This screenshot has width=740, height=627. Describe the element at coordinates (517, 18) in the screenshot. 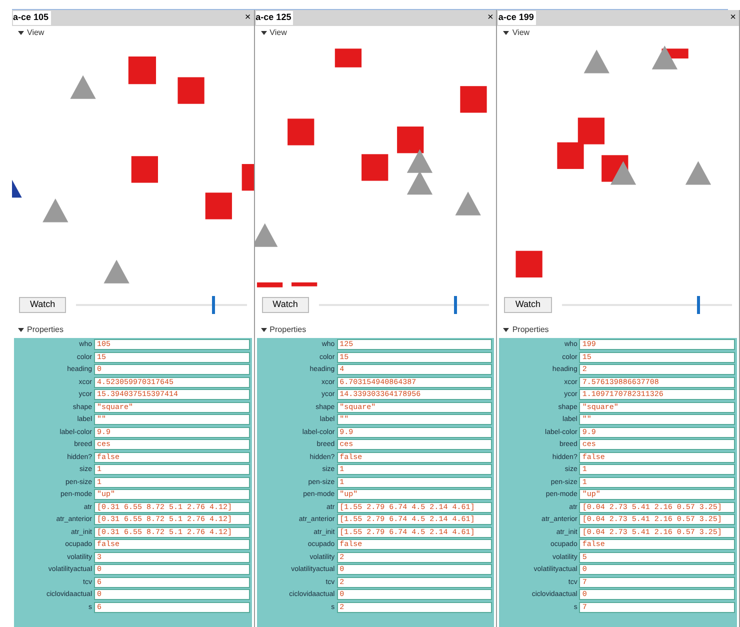

I see `monitor-title: a-ce 199` at that location.